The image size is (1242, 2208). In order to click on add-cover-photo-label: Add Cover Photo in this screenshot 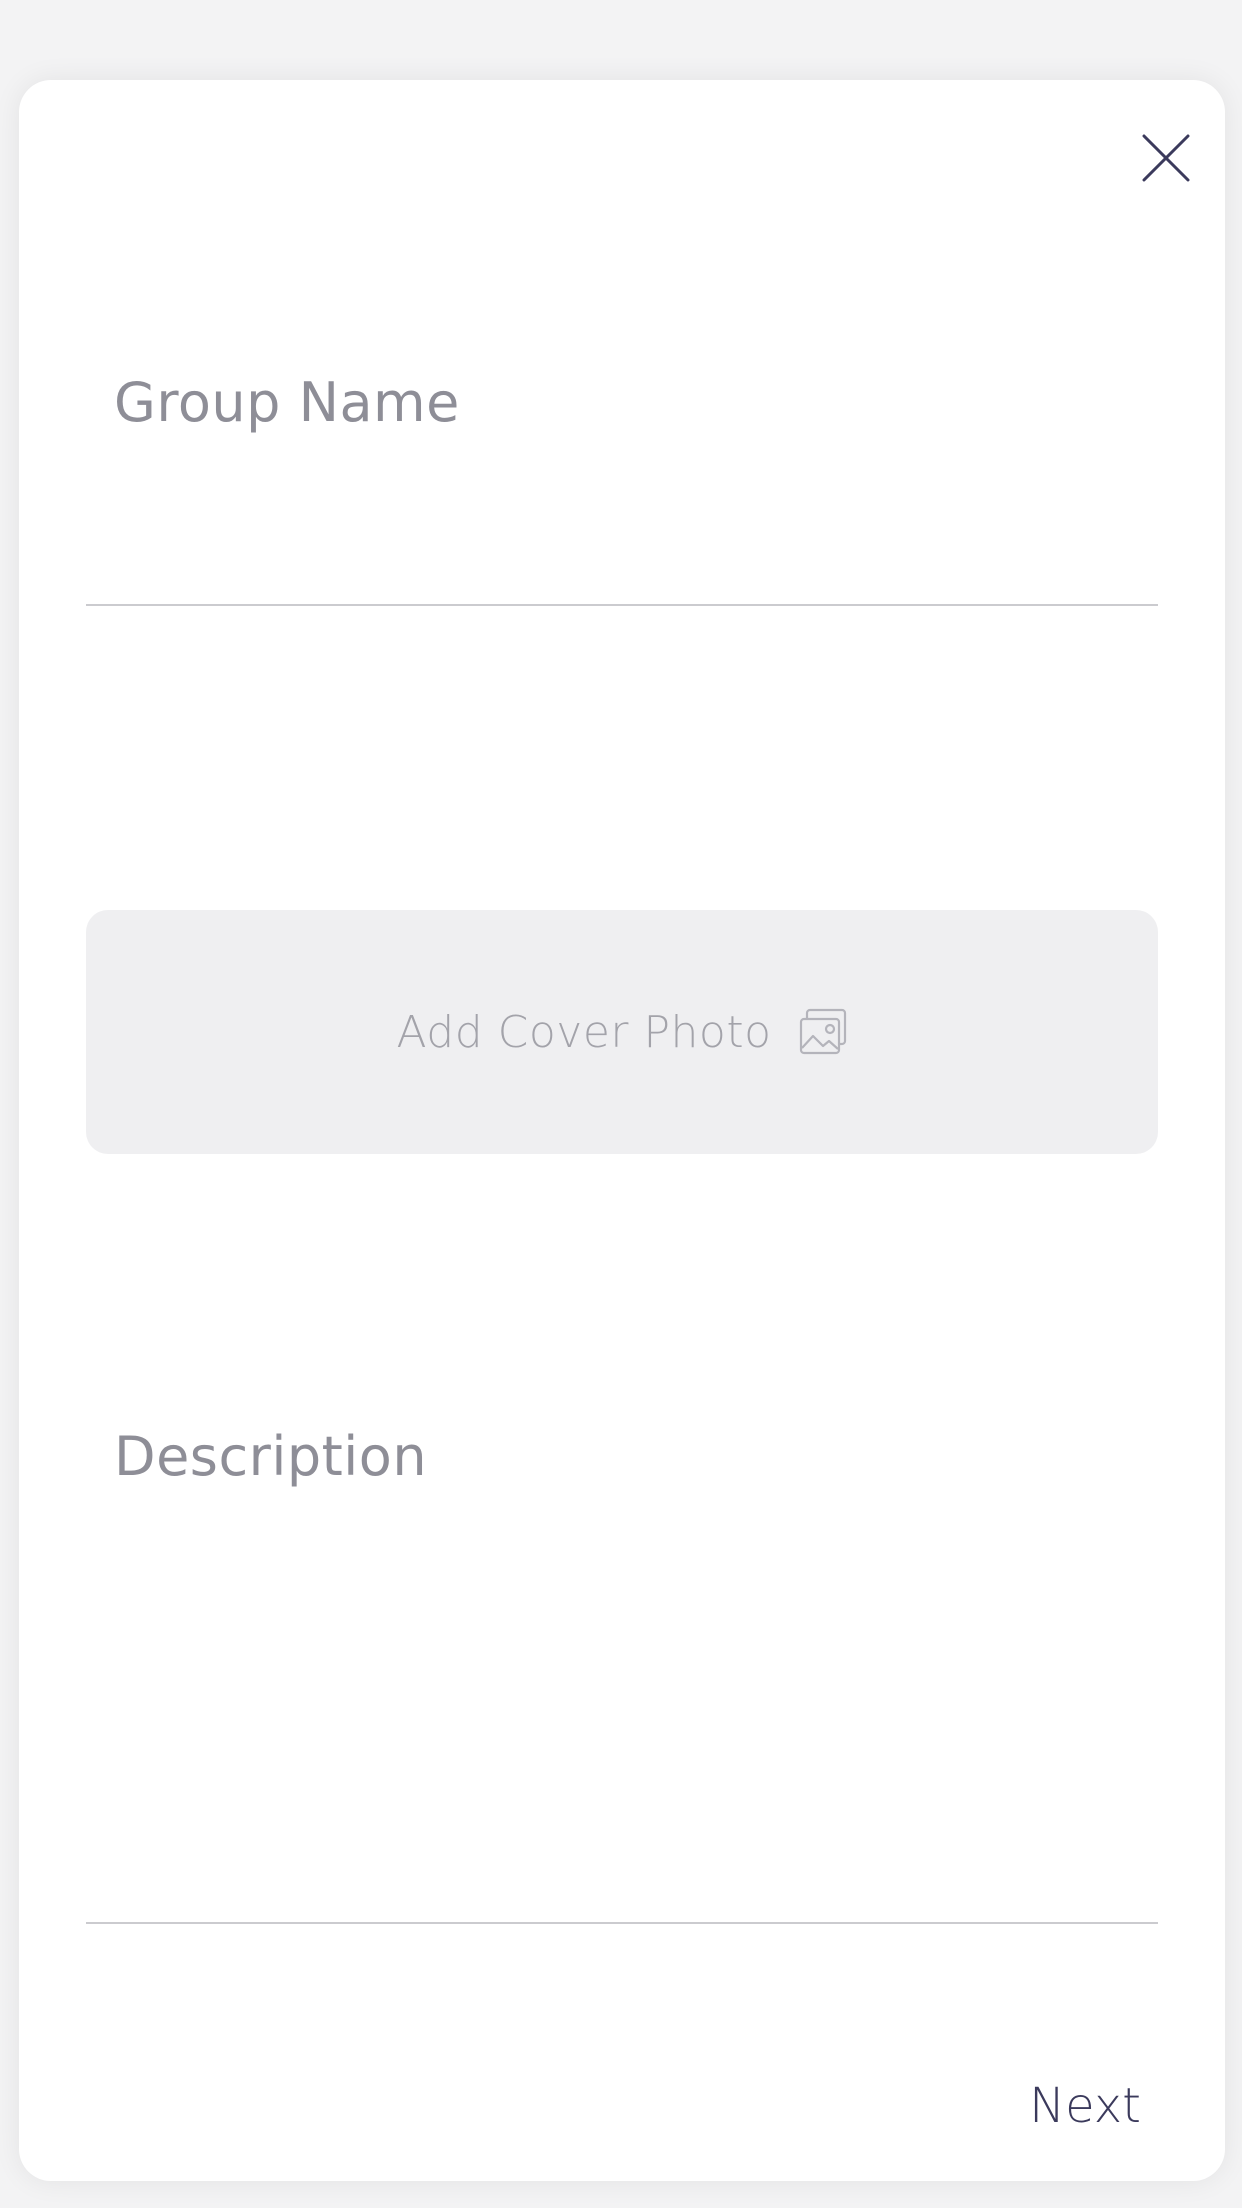, I will do `click(584, 1032)`.